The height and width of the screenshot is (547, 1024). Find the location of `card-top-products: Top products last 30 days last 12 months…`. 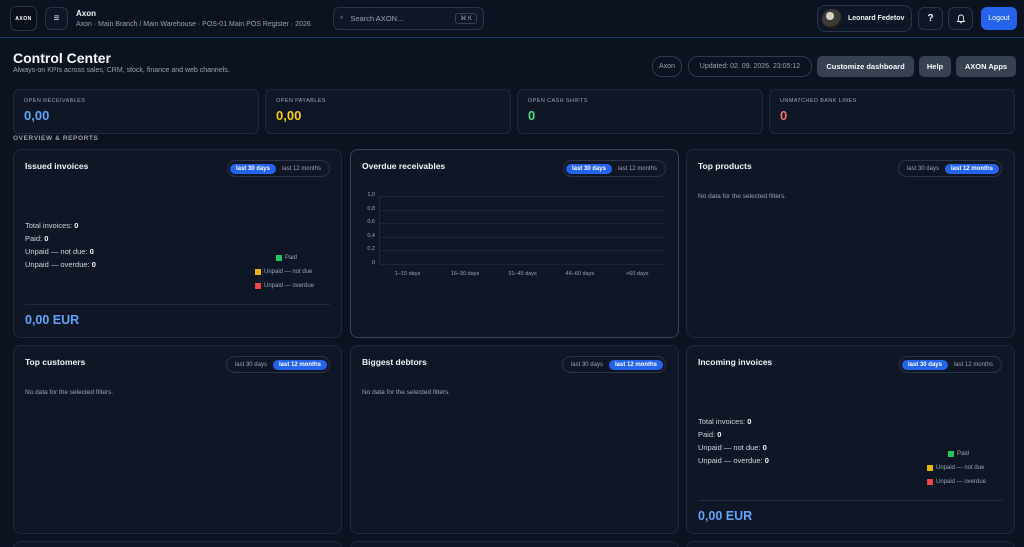

card-top-products: Top products last 30 days last 12 months… is located at coordinates (850, 243).